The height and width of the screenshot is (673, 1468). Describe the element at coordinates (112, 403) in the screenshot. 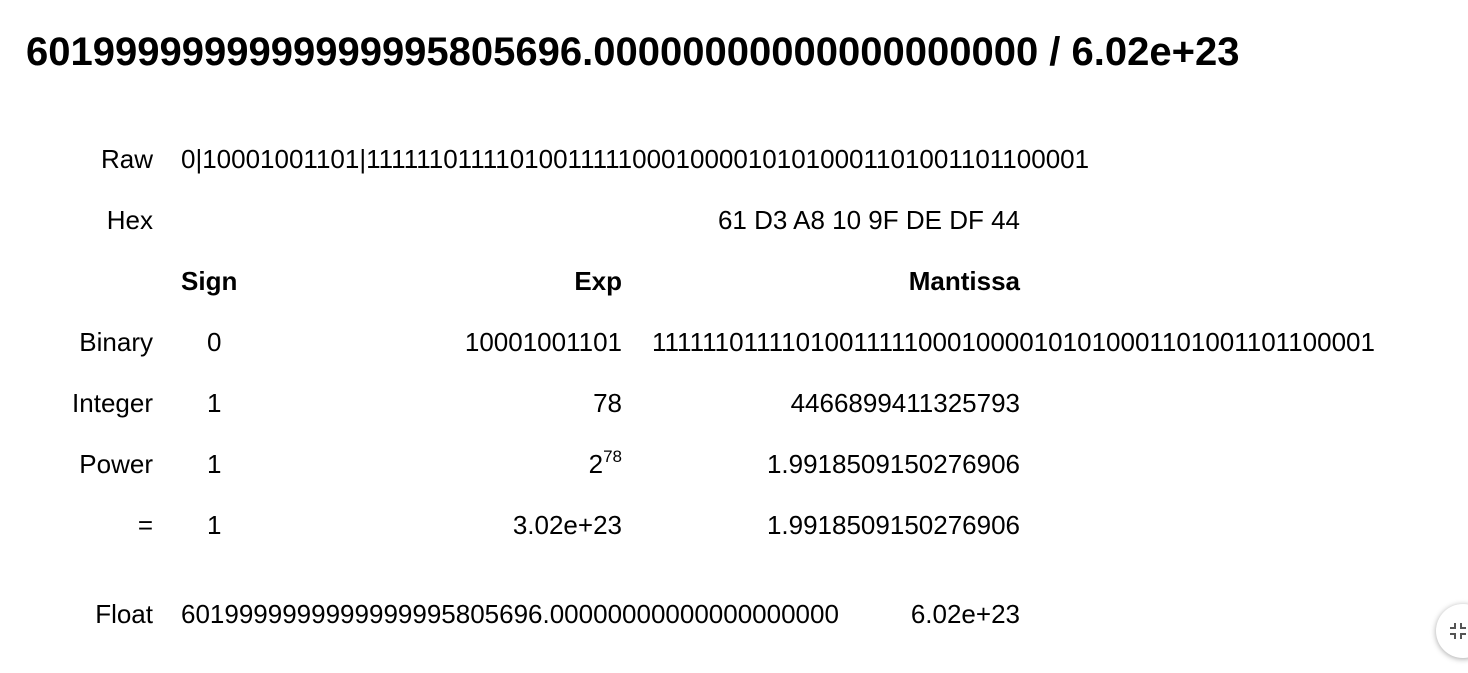

I see `integer-label: Integer` at that location.